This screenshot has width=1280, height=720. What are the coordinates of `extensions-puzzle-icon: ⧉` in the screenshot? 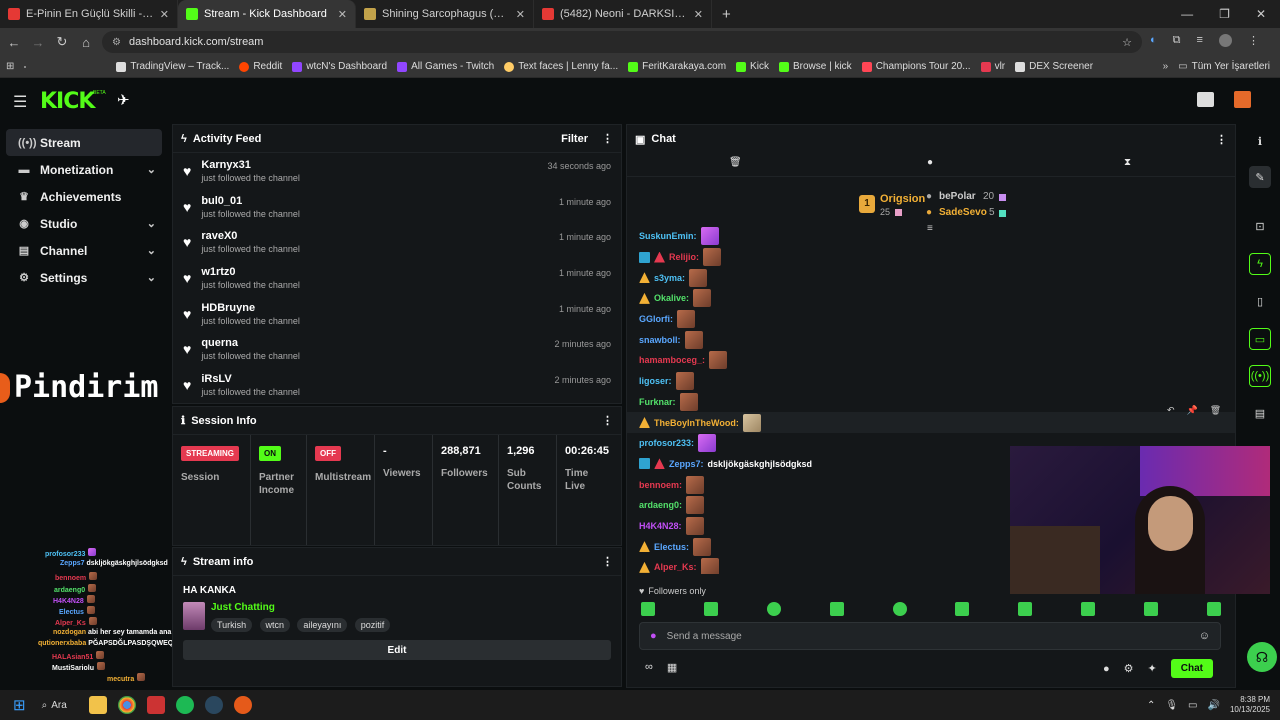 It's located at (1177, 40).